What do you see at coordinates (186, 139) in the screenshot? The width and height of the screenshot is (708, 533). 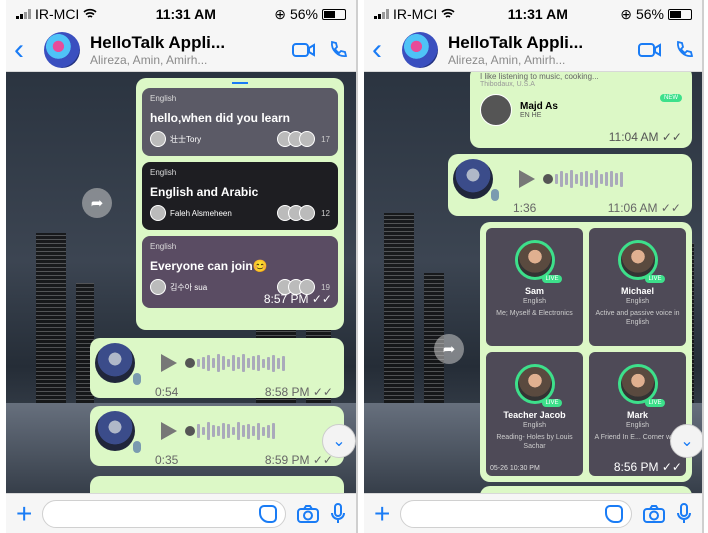 I see `host-name: 壮士Tory` at bounding box center [186, 139].